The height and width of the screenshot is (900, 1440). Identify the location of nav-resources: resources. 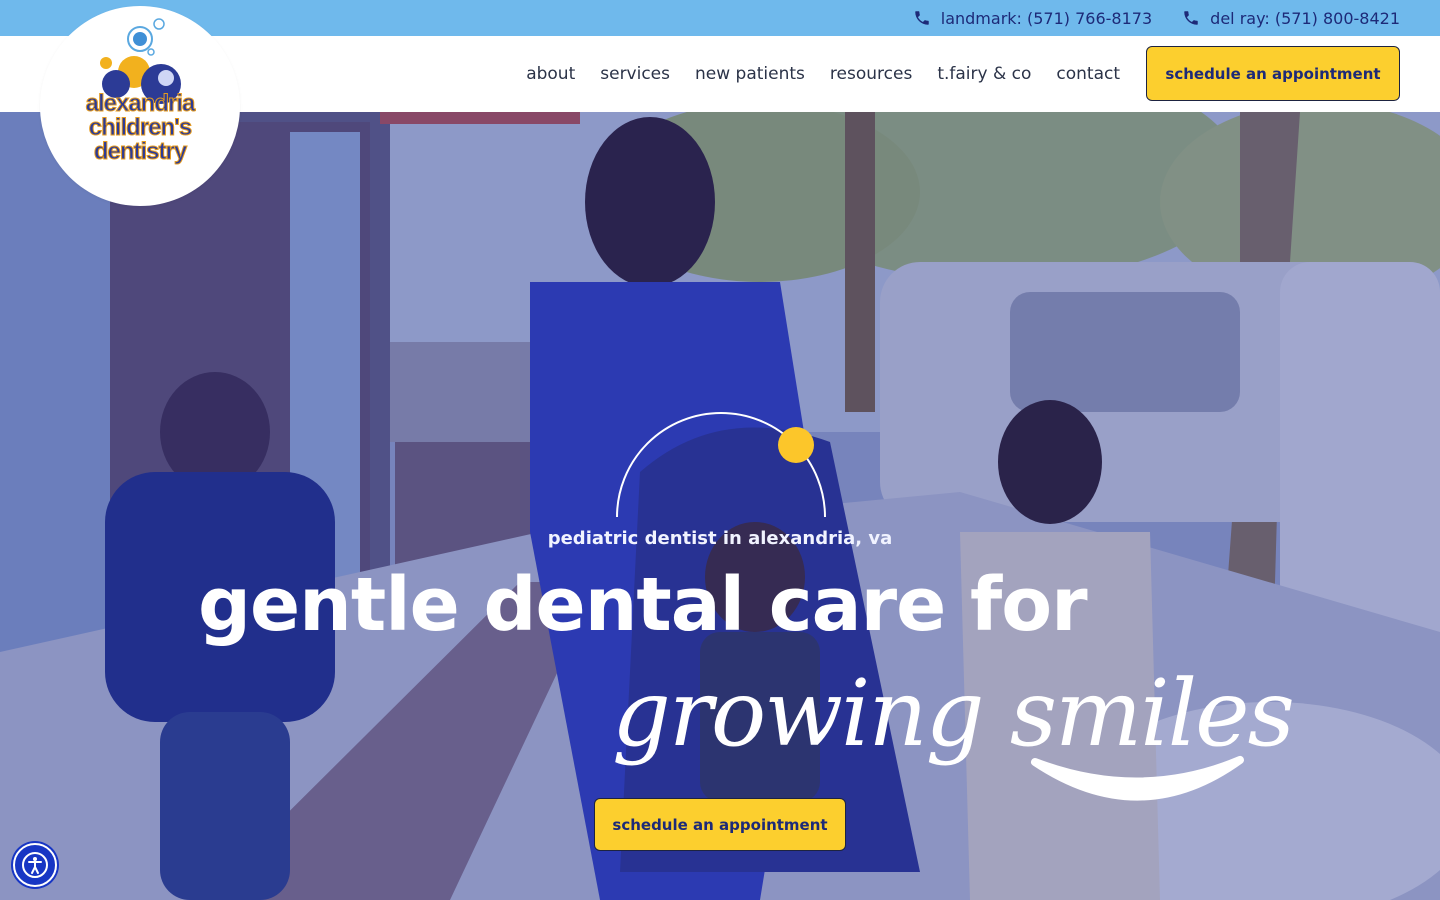
(871, 74).